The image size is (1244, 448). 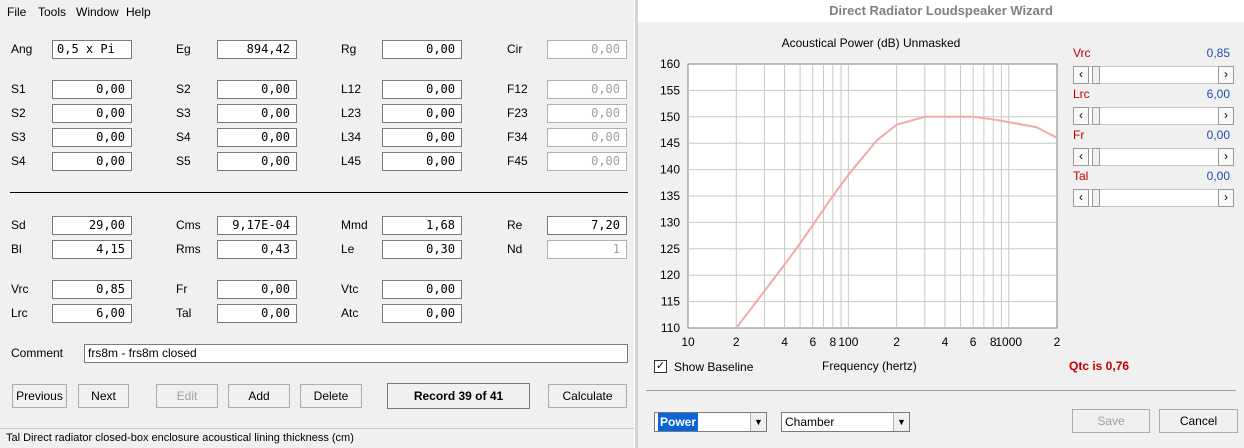 I want to click on param-label-re: Re, so click(x=515, y=225).